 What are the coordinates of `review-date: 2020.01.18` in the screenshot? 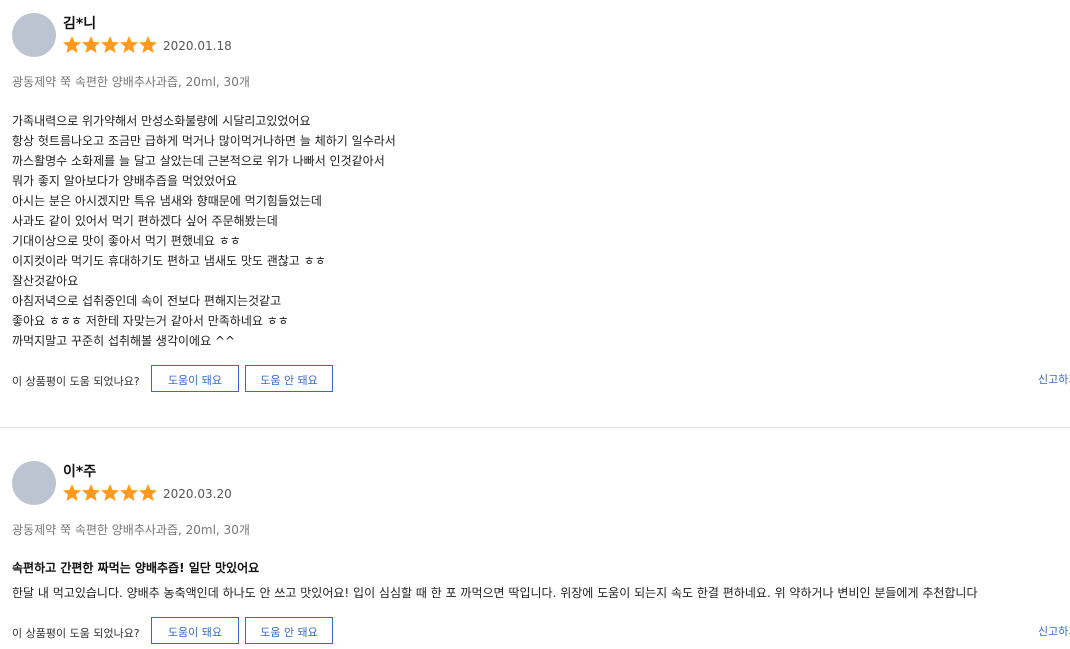 It's located at (197, 46).